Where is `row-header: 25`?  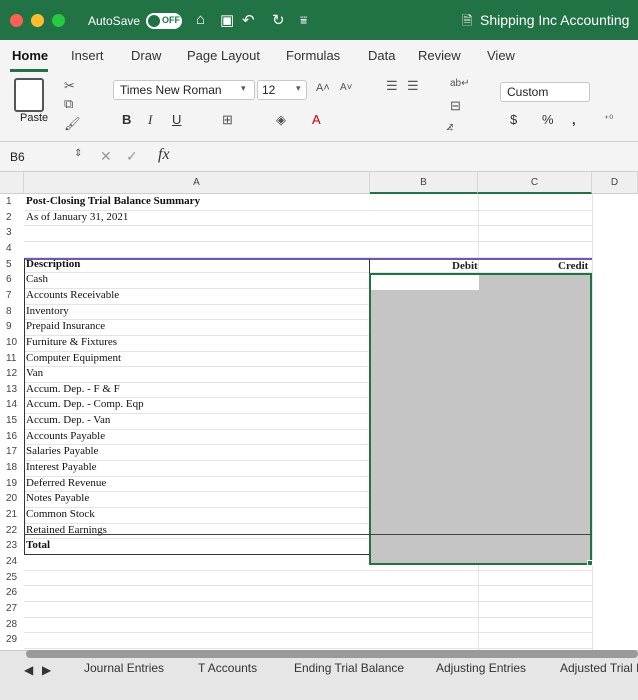
row-header: 25 is located at coordinates (12, 578).